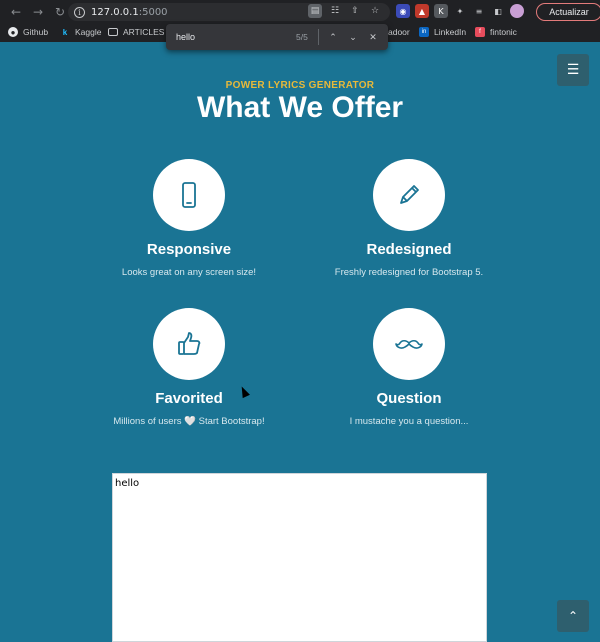 This screenshot has height=642, width=600. What do you see at coordinates (318, 37) in the screenshot?
I see `find-divider` at bounding box center [318, 37].